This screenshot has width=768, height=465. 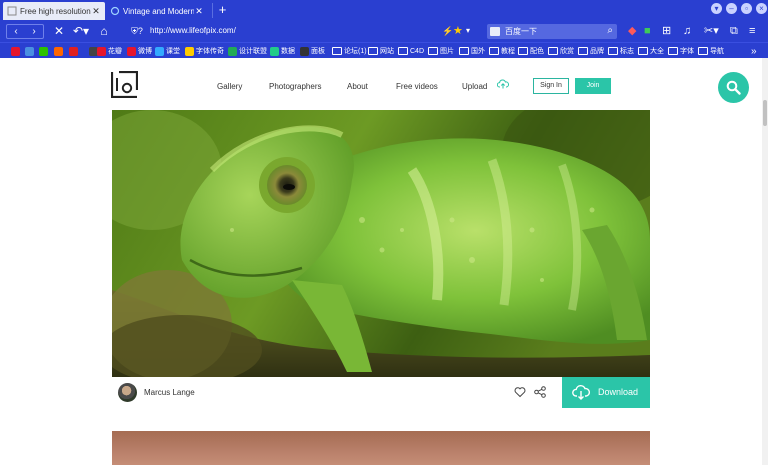 I want to click on menu-icon: ≡, so click(x=752, y=31).